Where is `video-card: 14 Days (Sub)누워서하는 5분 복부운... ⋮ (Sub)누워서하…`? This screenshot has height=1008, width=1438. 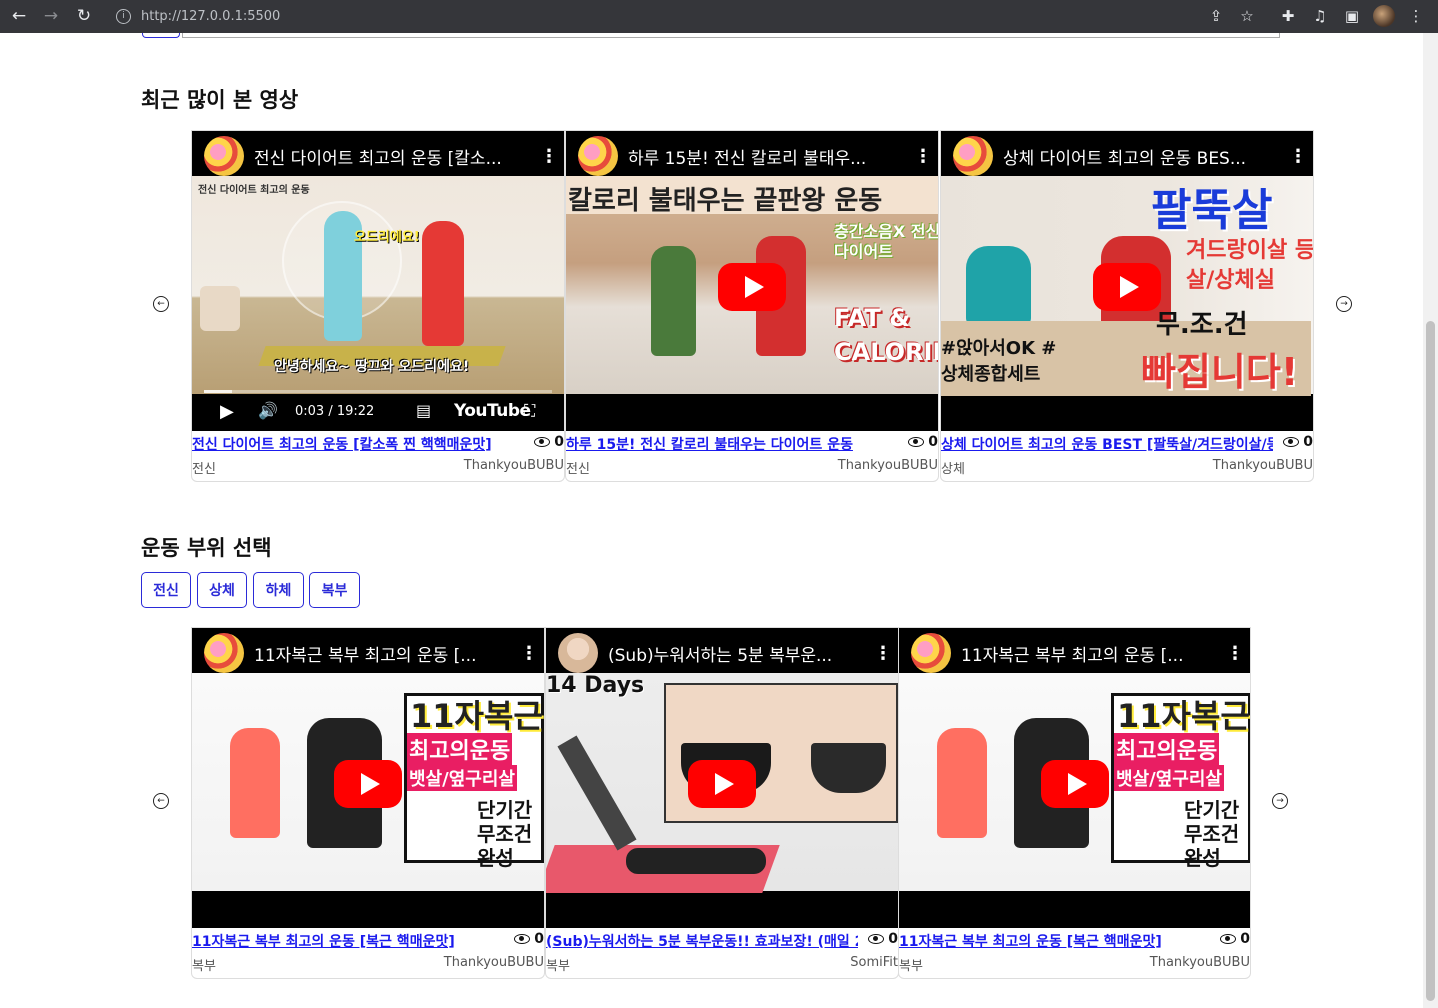 video-card: 14 Days (Sub)누워서하는 5분 복부운... ⋮ (Sub)누워서하… is located at coordinates (722, 803).